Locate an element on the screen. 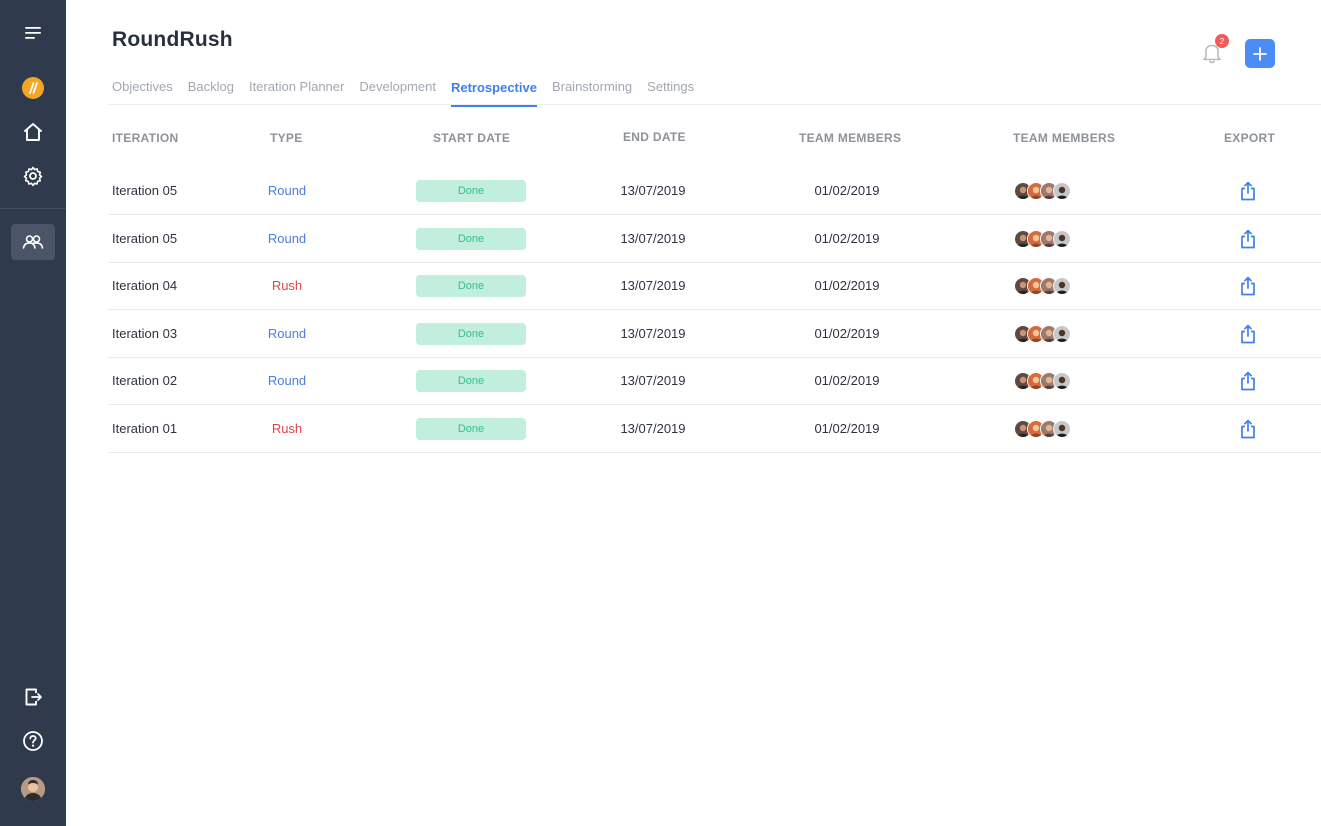  home-button is located at coordinates (33, 132).